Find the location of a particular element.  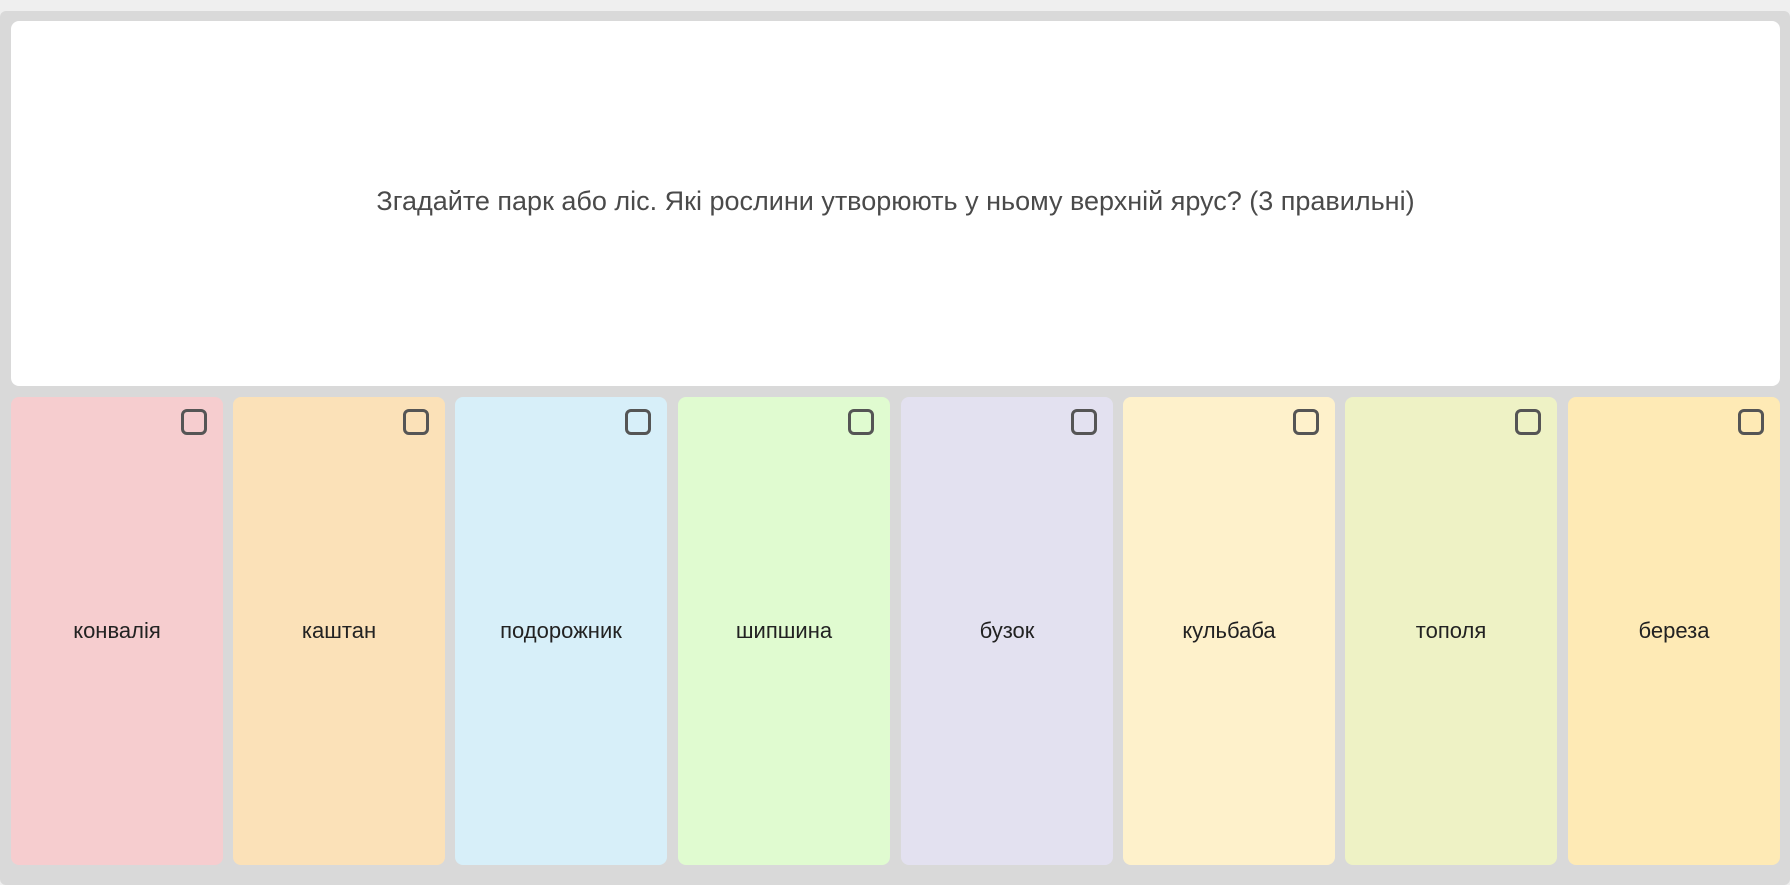

option-card-4: бузок is located at coordinates (1007, 631).